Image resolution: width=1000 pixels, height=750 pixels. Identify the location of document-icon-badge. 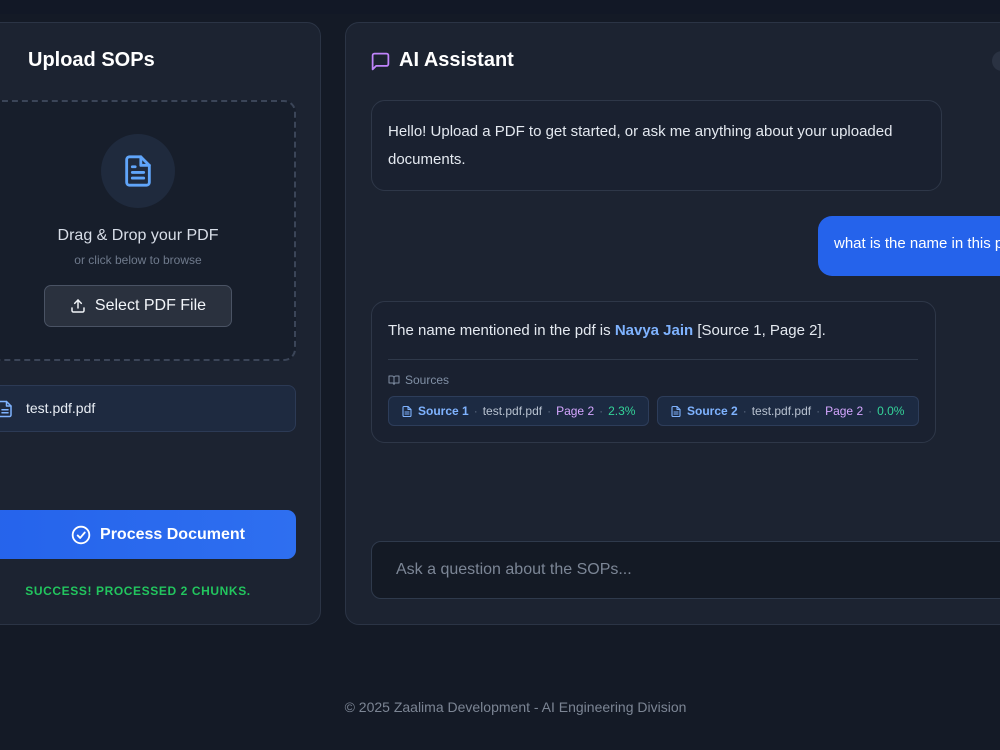
(138, 171).